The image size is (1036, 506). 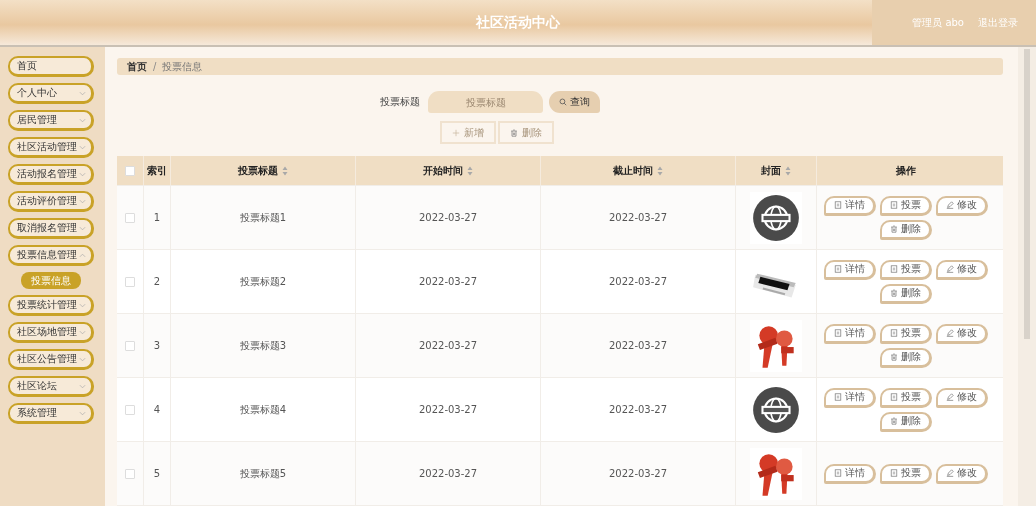 I want to click on menu-item: 活动报名管理, so click(x=51, y=174).